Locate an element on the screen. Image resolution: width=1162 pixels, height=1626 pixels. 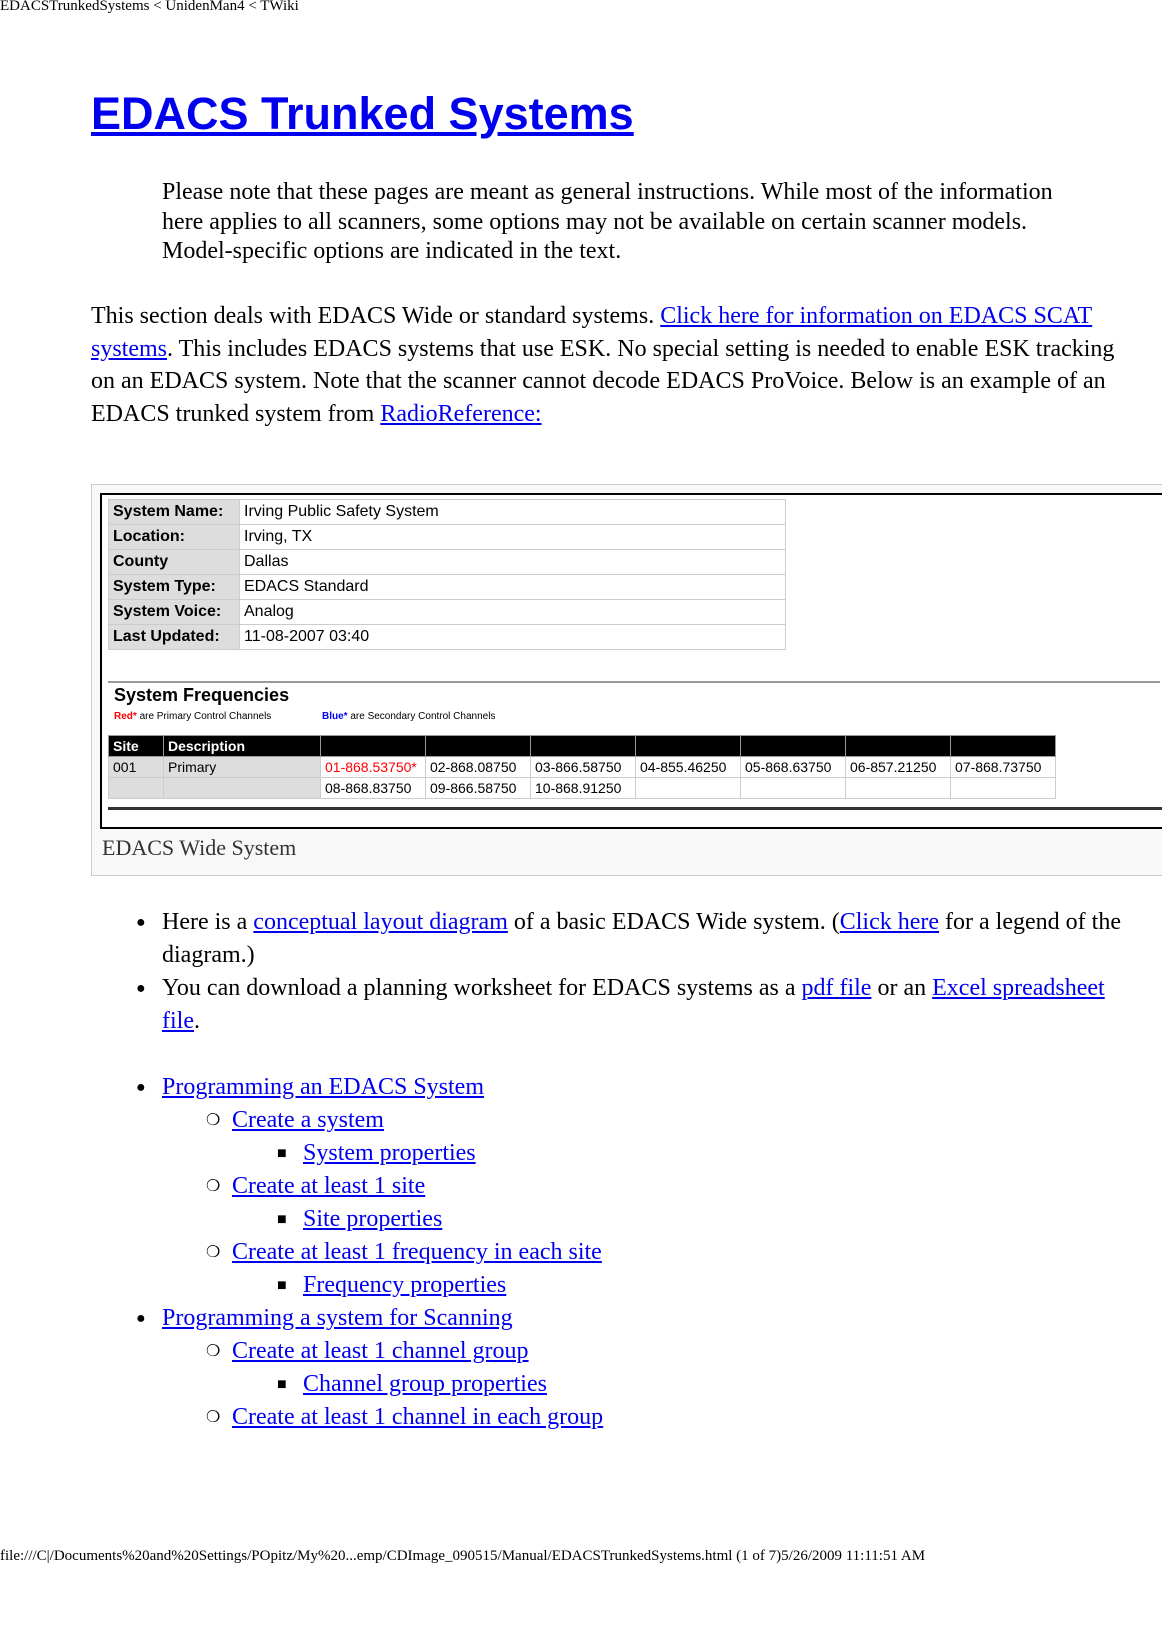
nav-item: ■ Channel group properties is located at coordinates (699, 1384).